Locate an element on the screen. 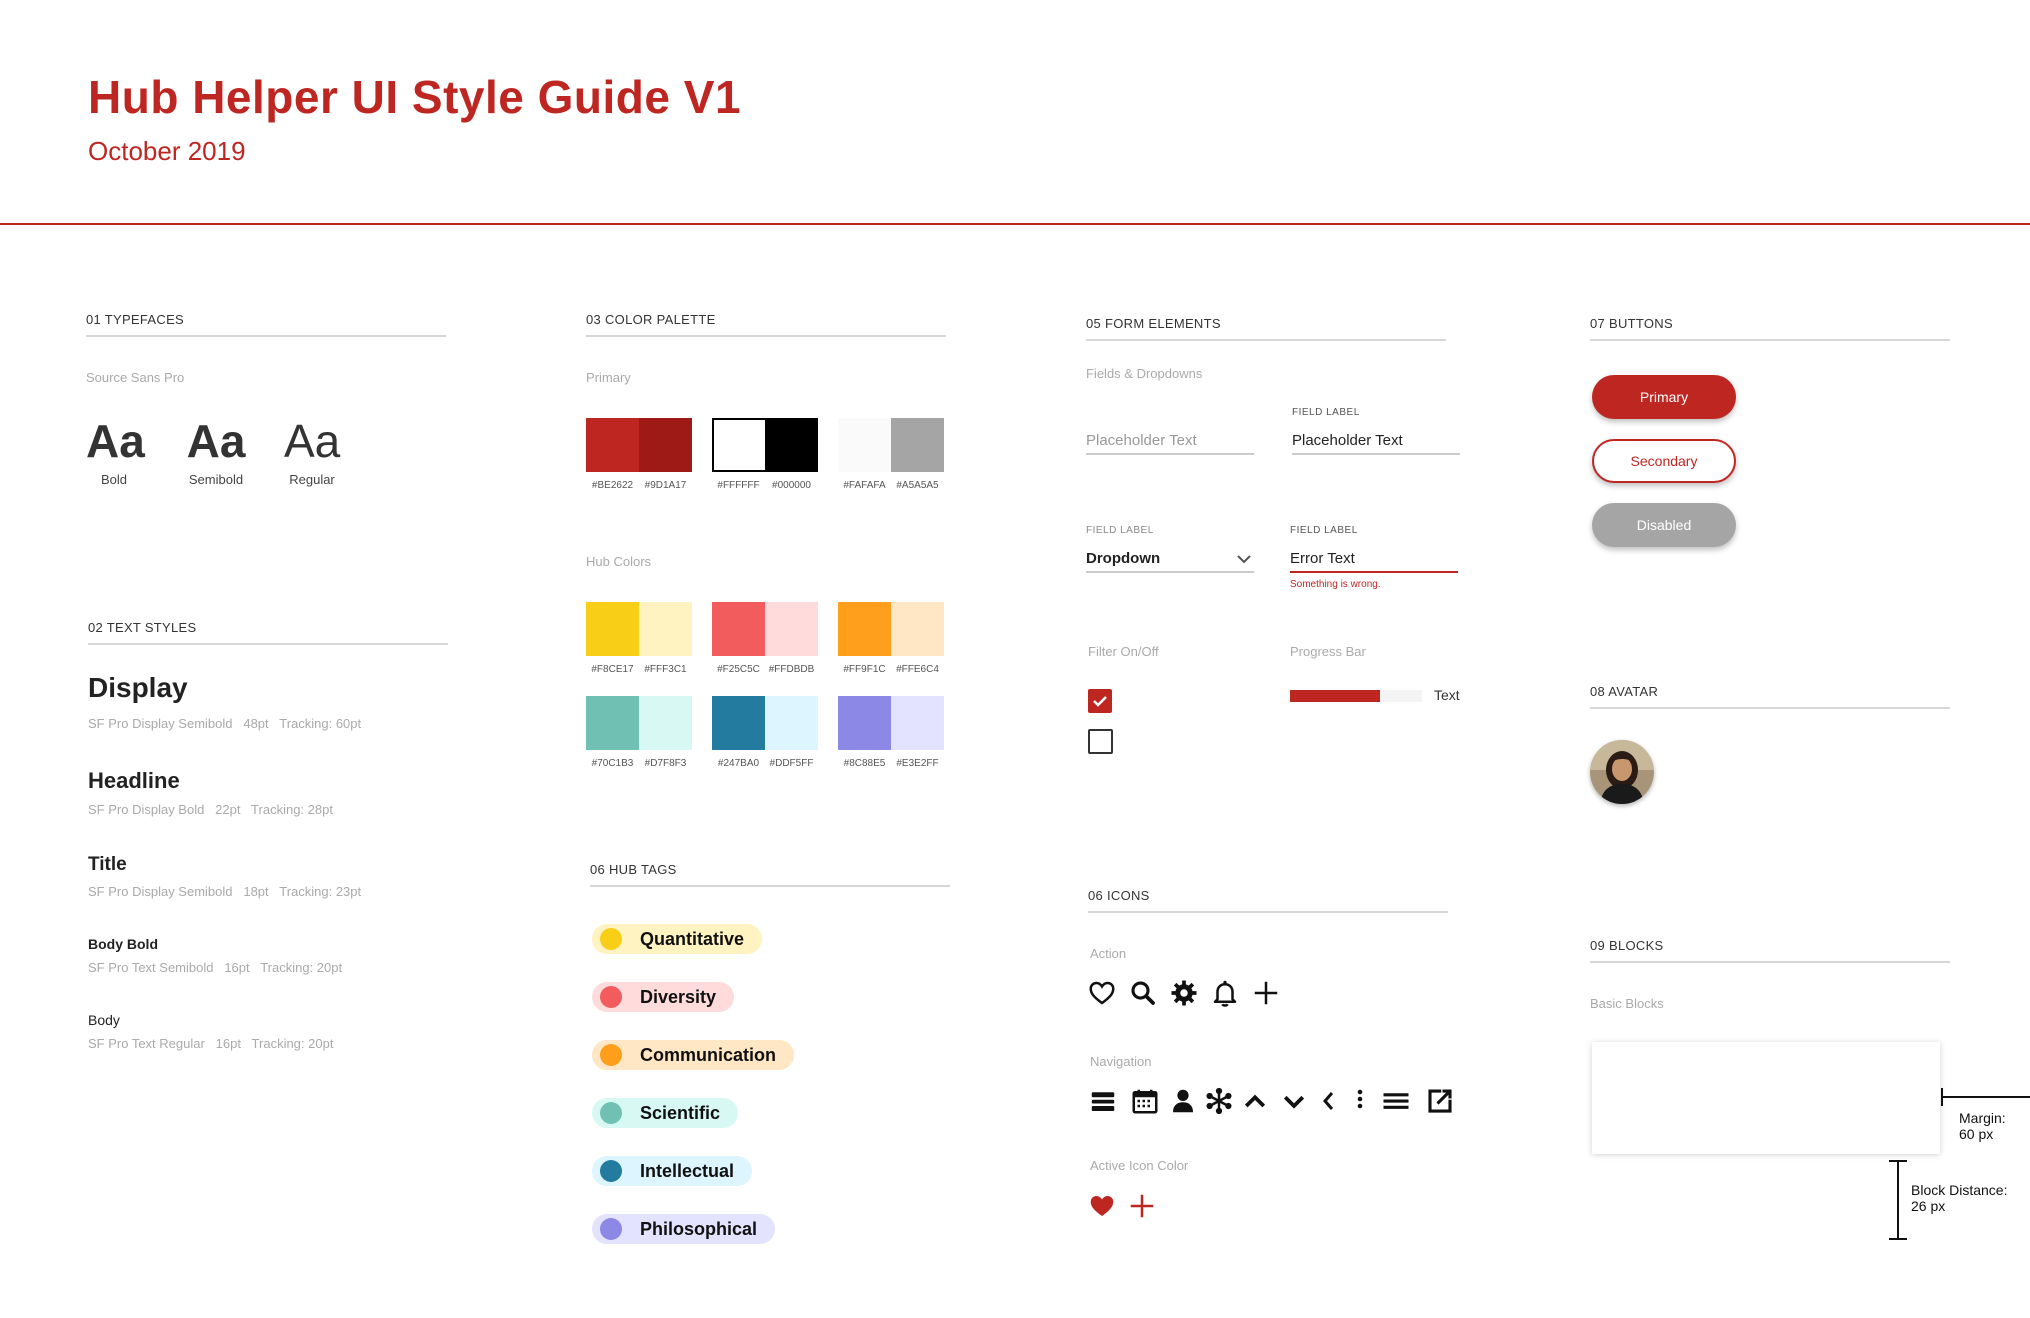  asterisk-icon is located at coordinates (1219, 1101).